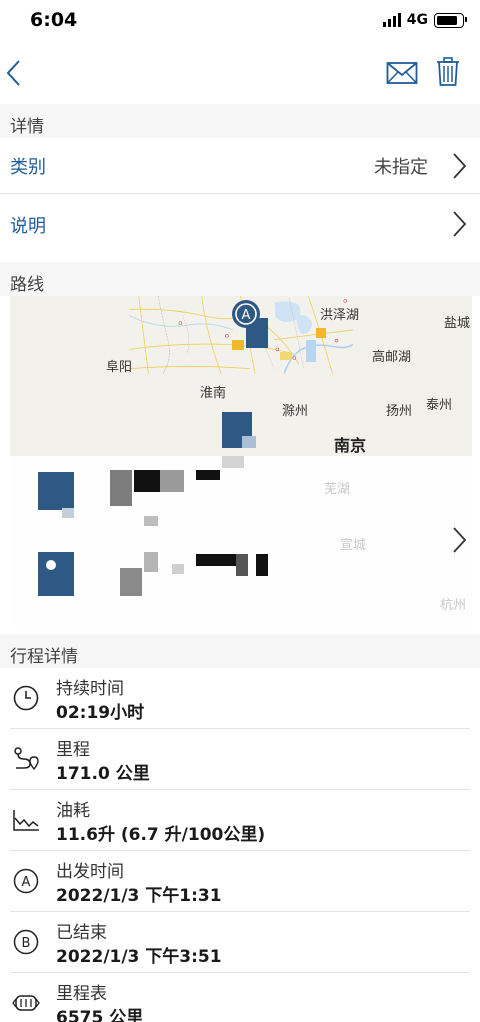 Image resolution: width=480 pixels, height=1022 pixels. Describe the element at coordinates (90, 689) in the screenshot. I see `detail-title: 持续时间` at that location.